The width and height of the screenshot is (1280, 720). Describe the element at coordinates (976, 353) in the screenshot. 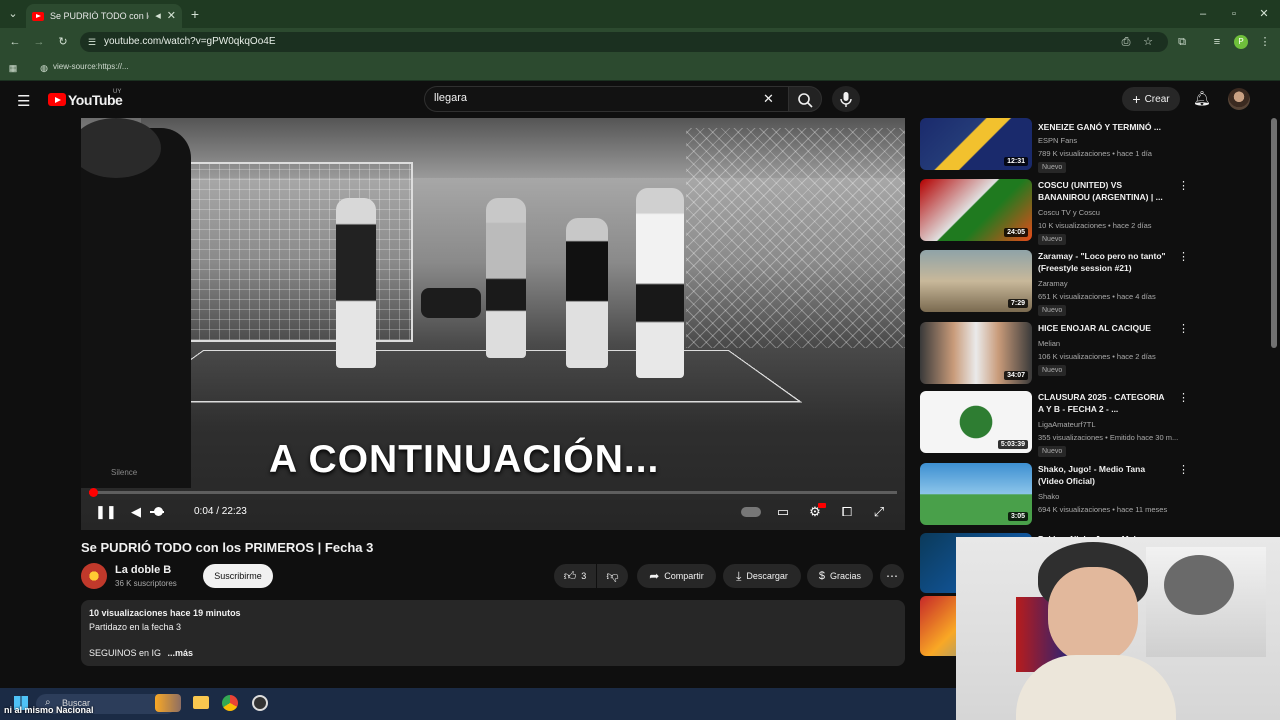

I see `video-thumbnail: 34:07` at that location.